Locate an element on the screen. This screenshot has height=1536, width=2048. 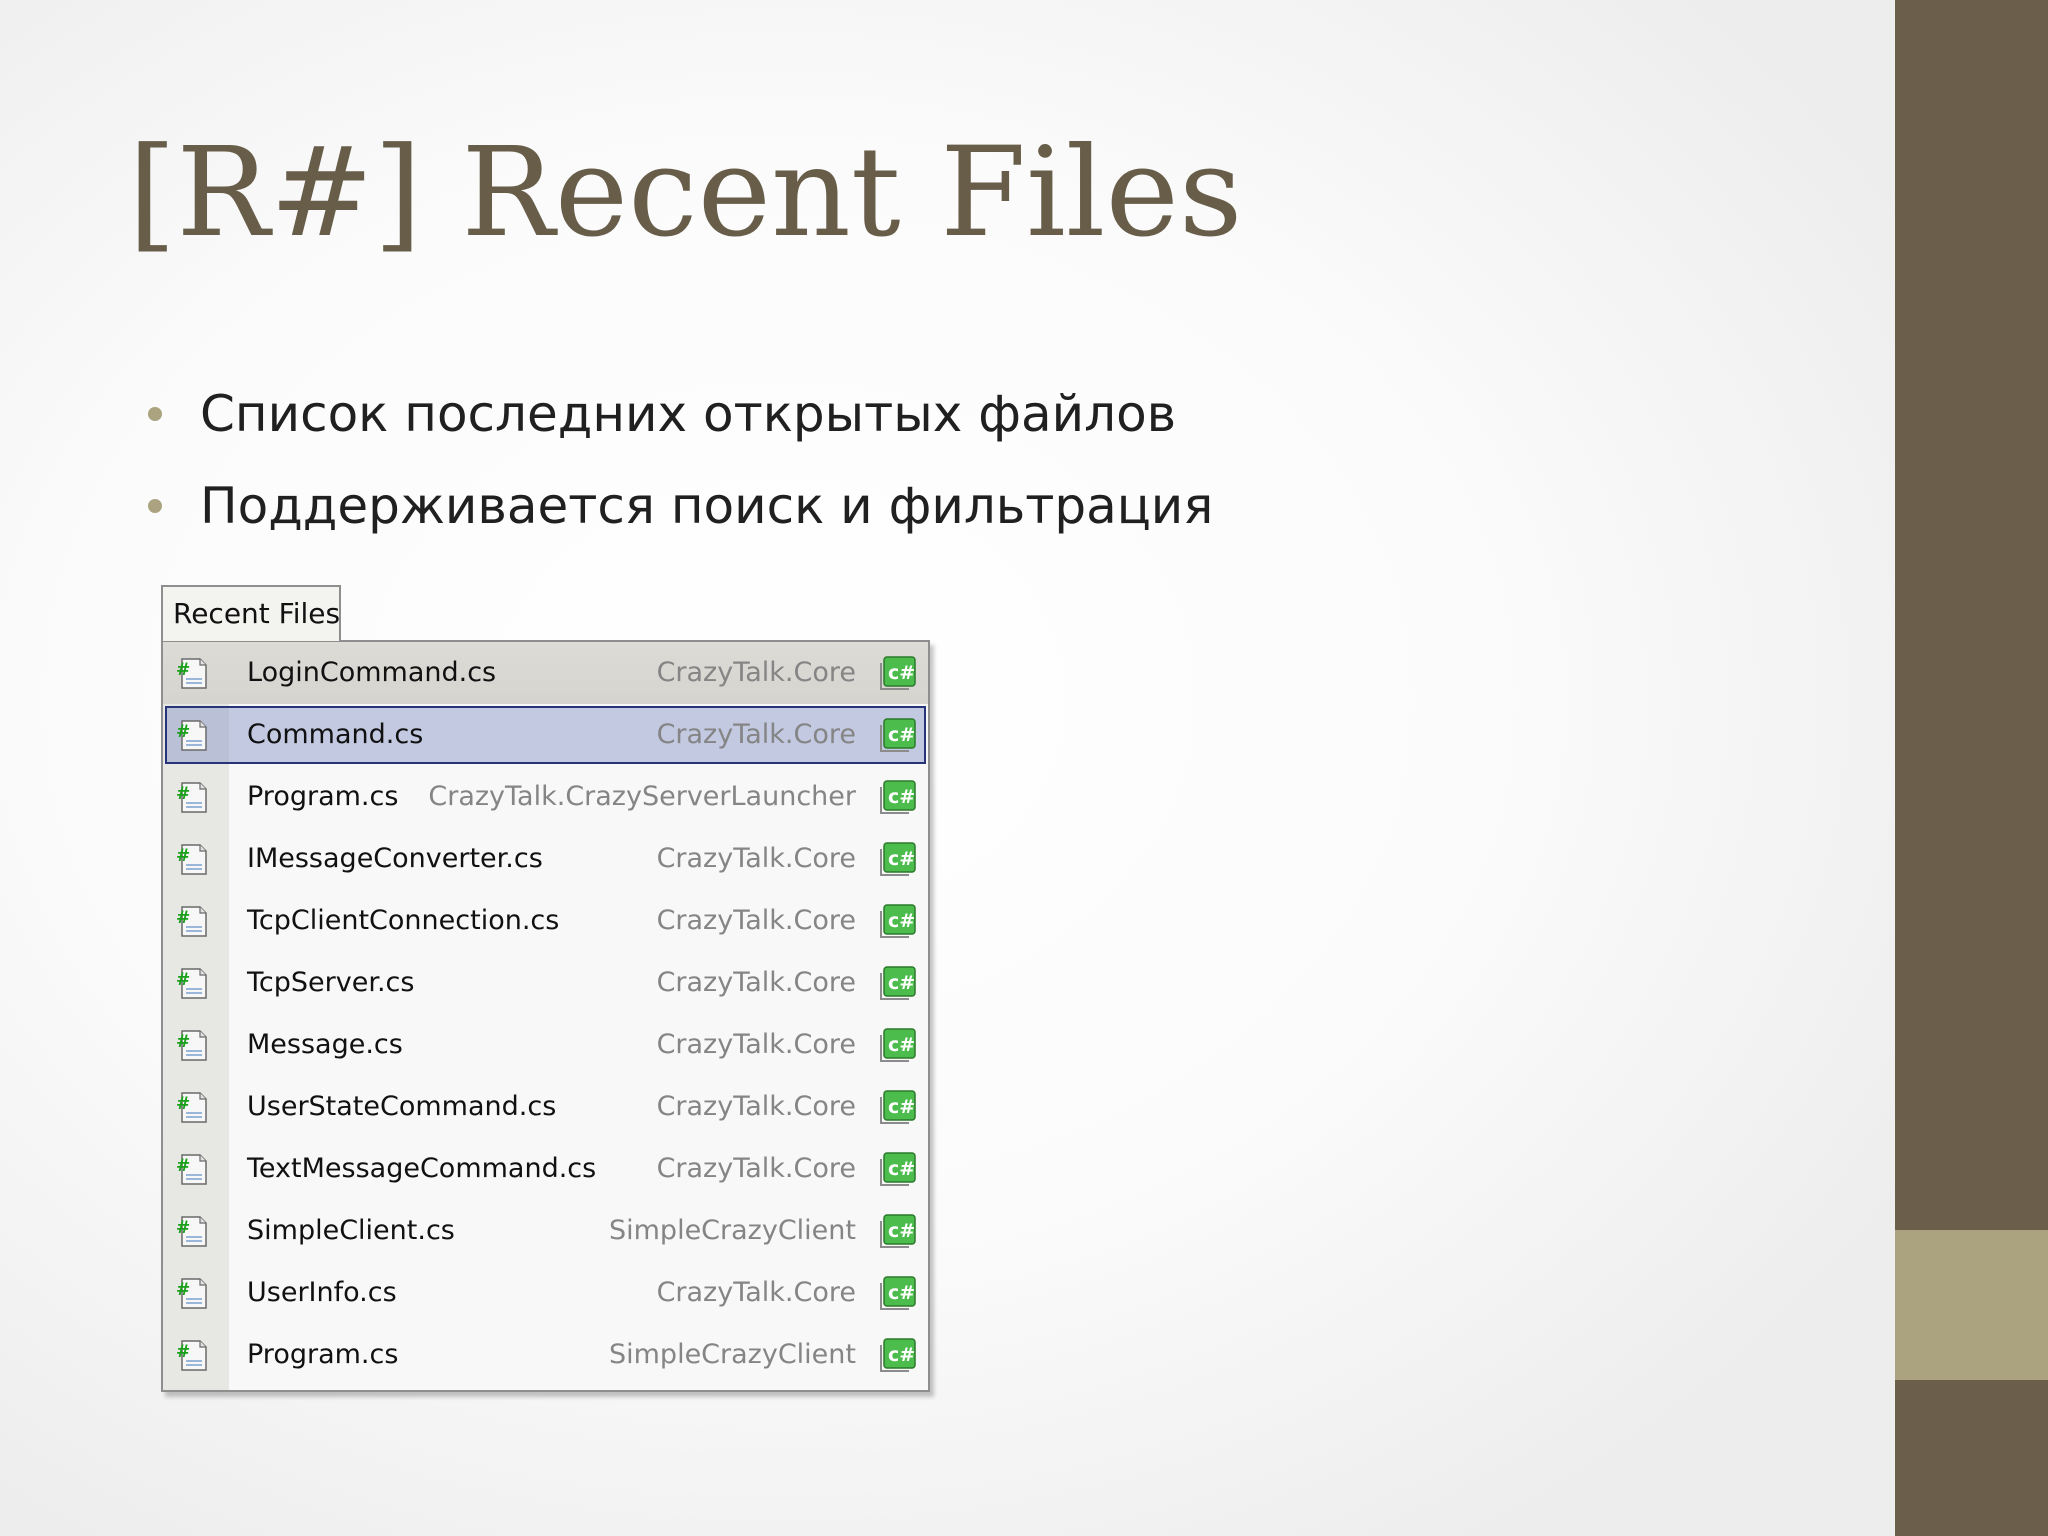
file-name: UserStateCommand.cs is located at coordinates (402, 1106).